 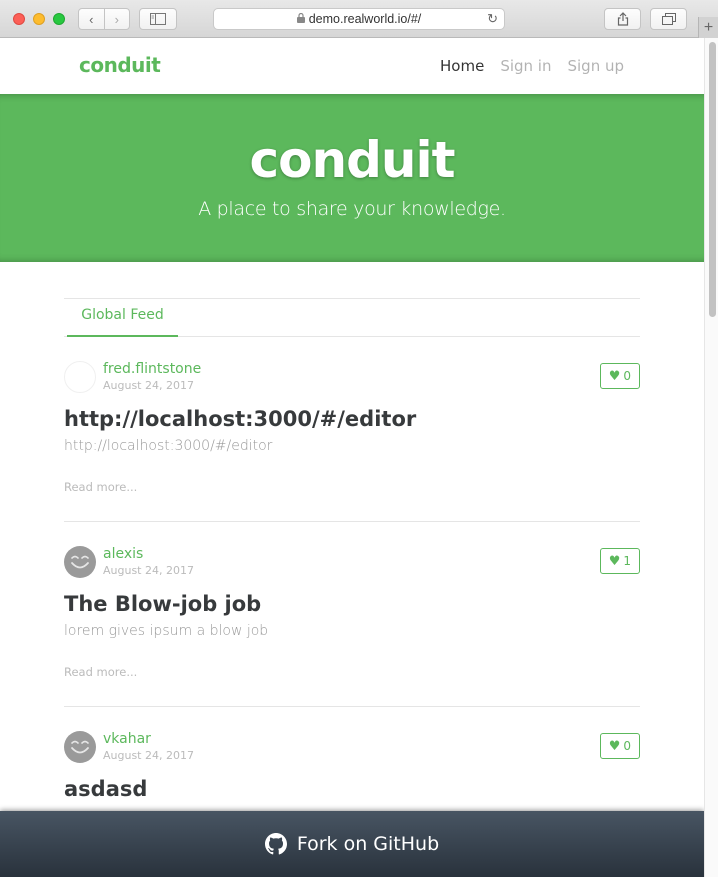 What do you see at coordinates (595, 66) in the screenshot?
I see `nav-sign-up-link: Sign up` at bounding box center [595, 66].